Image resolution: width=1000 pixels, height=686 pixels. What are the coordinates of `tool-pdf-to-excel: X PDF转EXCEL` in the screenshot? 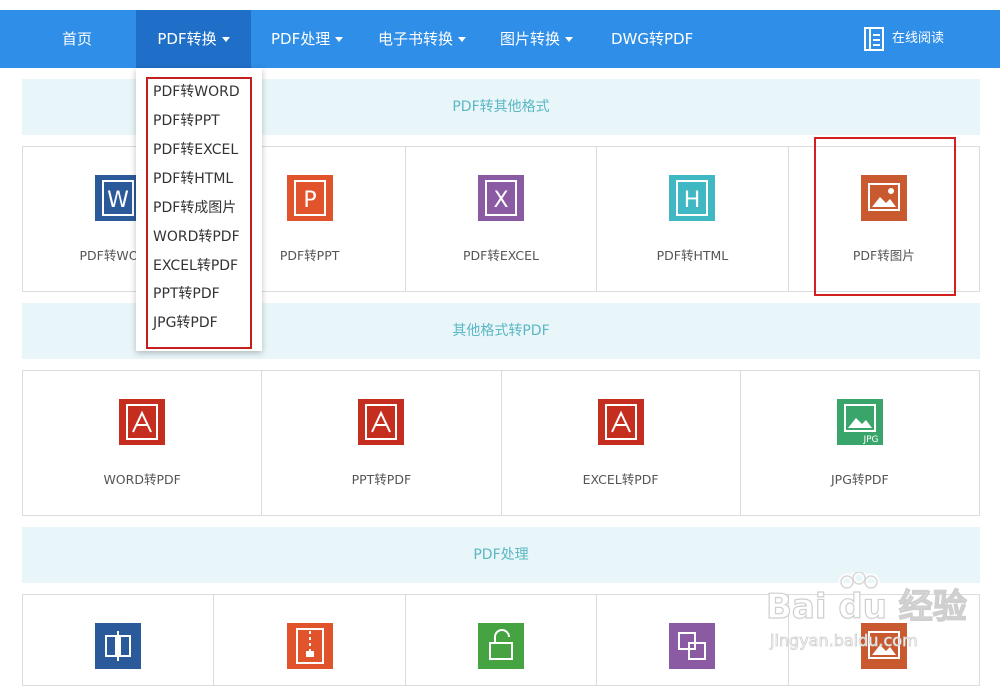 It's located at (502, 219).